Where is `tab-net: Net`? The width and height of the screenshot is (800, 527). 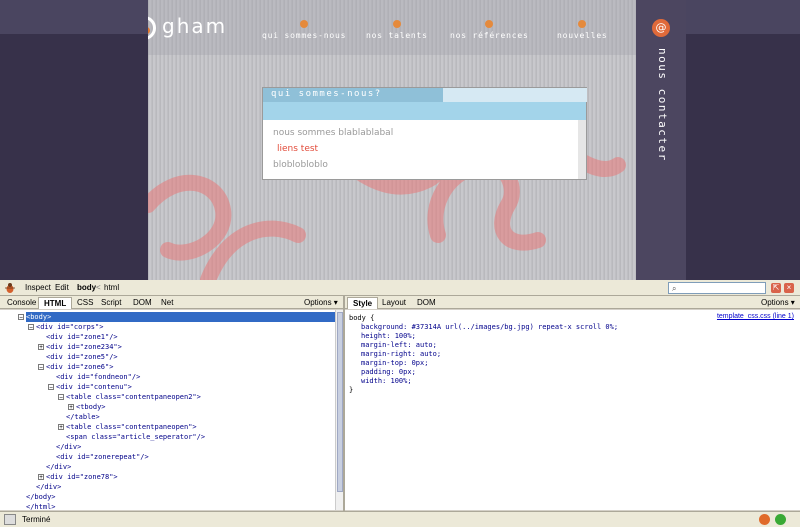
tab-net: Net is located at coordinates (167, 303).